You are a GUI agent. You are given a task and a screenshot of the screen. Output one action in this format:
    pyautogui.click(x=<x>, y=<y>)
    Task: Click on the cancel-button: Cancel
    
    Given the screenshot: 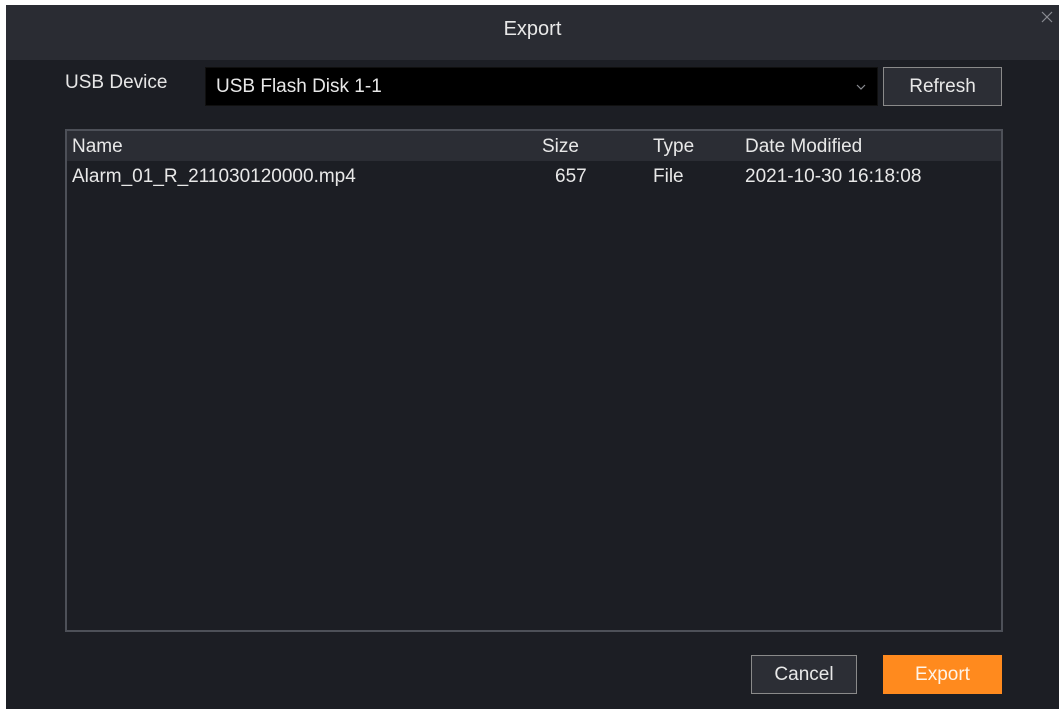 What is the action you would take?
    pyautogui.click(x=804, y=674)
    